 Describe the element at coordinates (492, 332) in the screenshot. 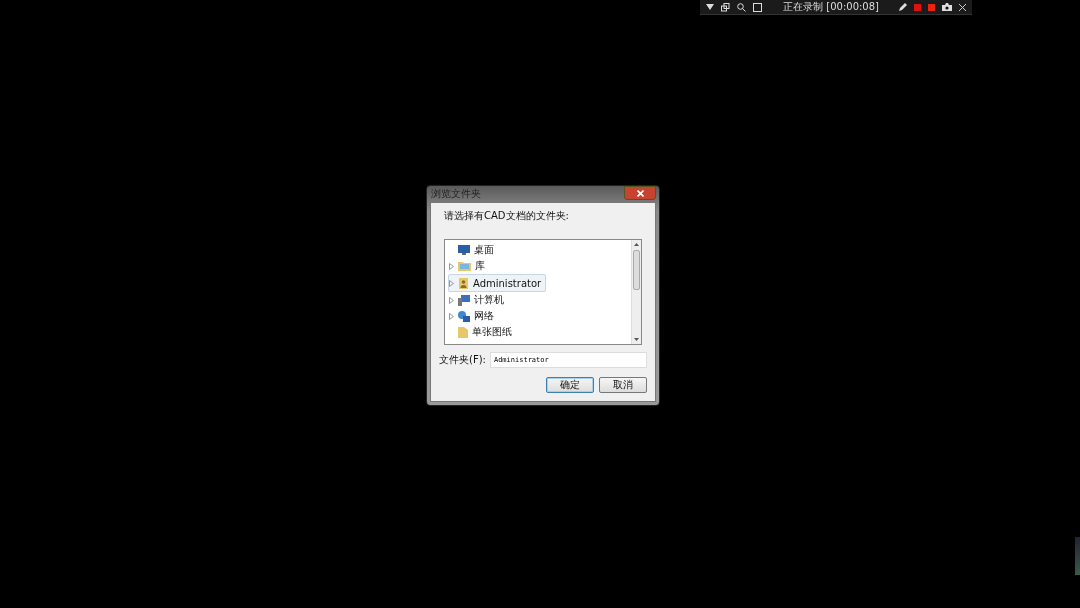

I see `tree-item-label: 单张图纸` at that location.